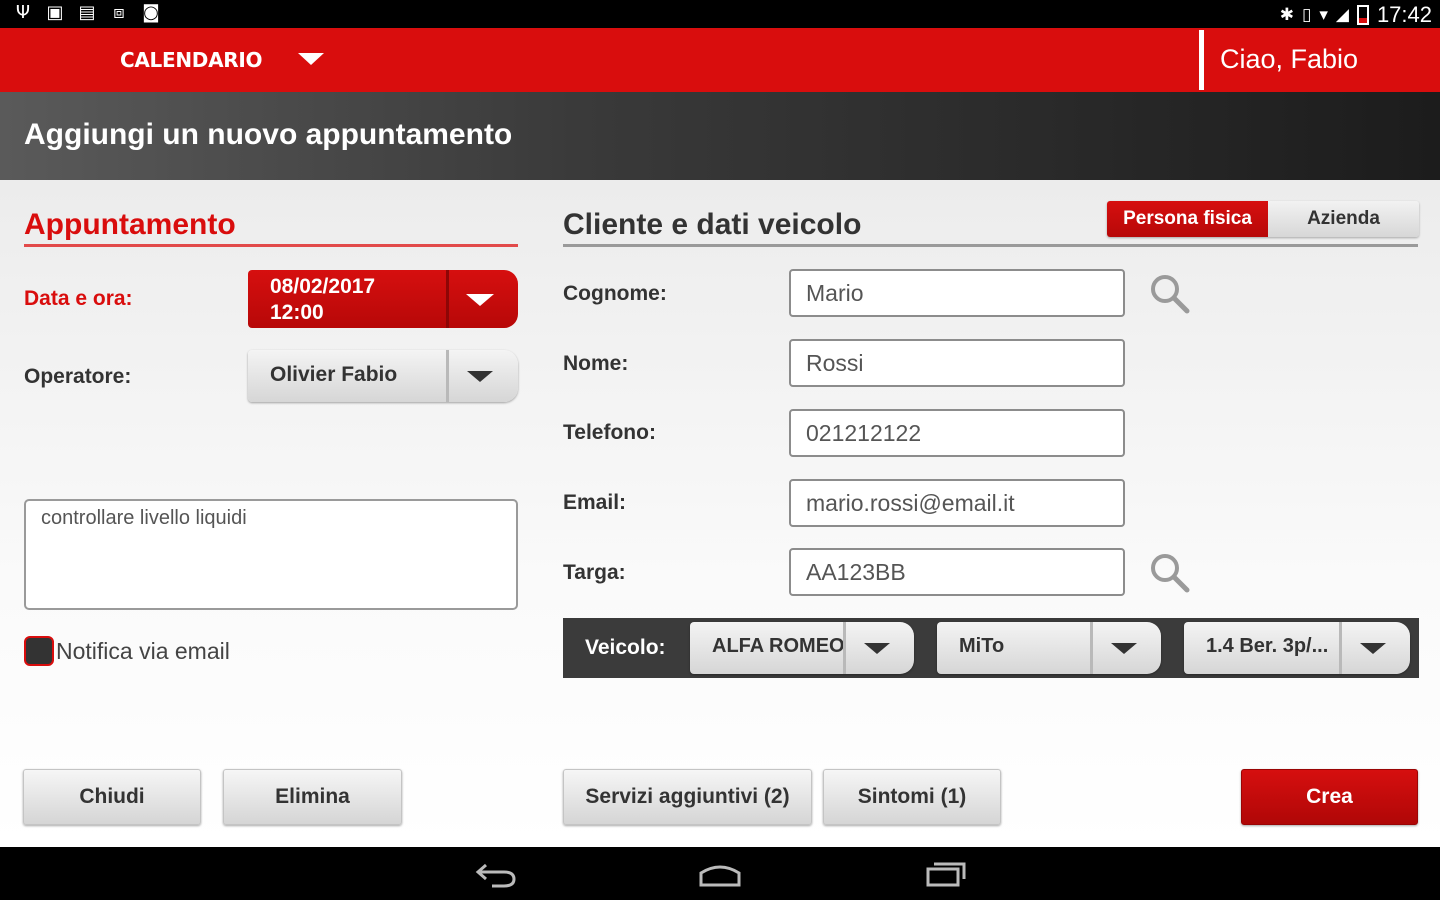 The image size is (1440, 900). Describe the element at coordinates (322, 300) in the screenshot. I see `date-time-text: 08/02/2017 12:00` at that location.